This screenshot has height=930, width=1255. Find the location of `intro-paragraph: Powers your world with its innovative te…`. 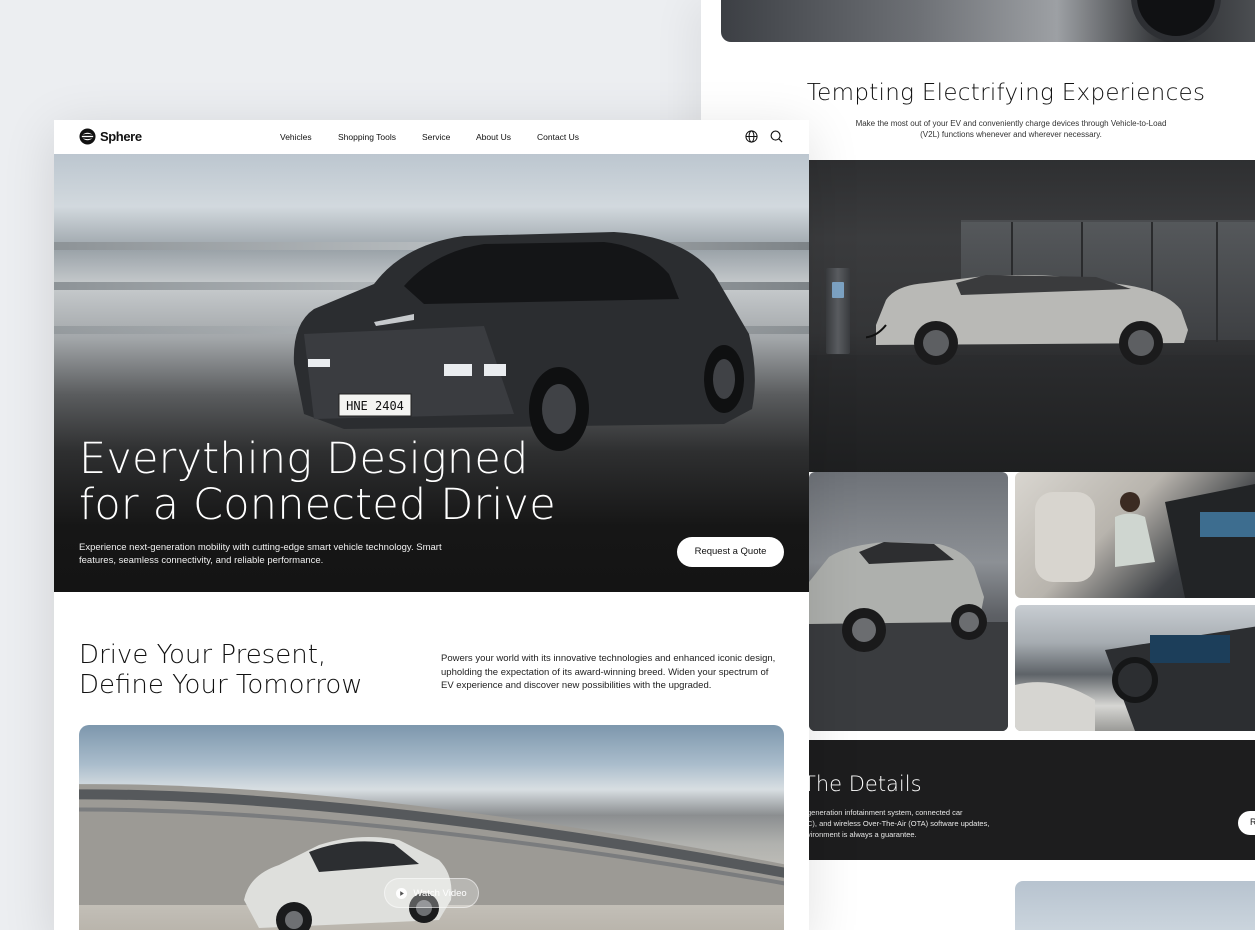

intro-paragraph: Powers your world with its innovative te… is located at coordinates (608, 672).